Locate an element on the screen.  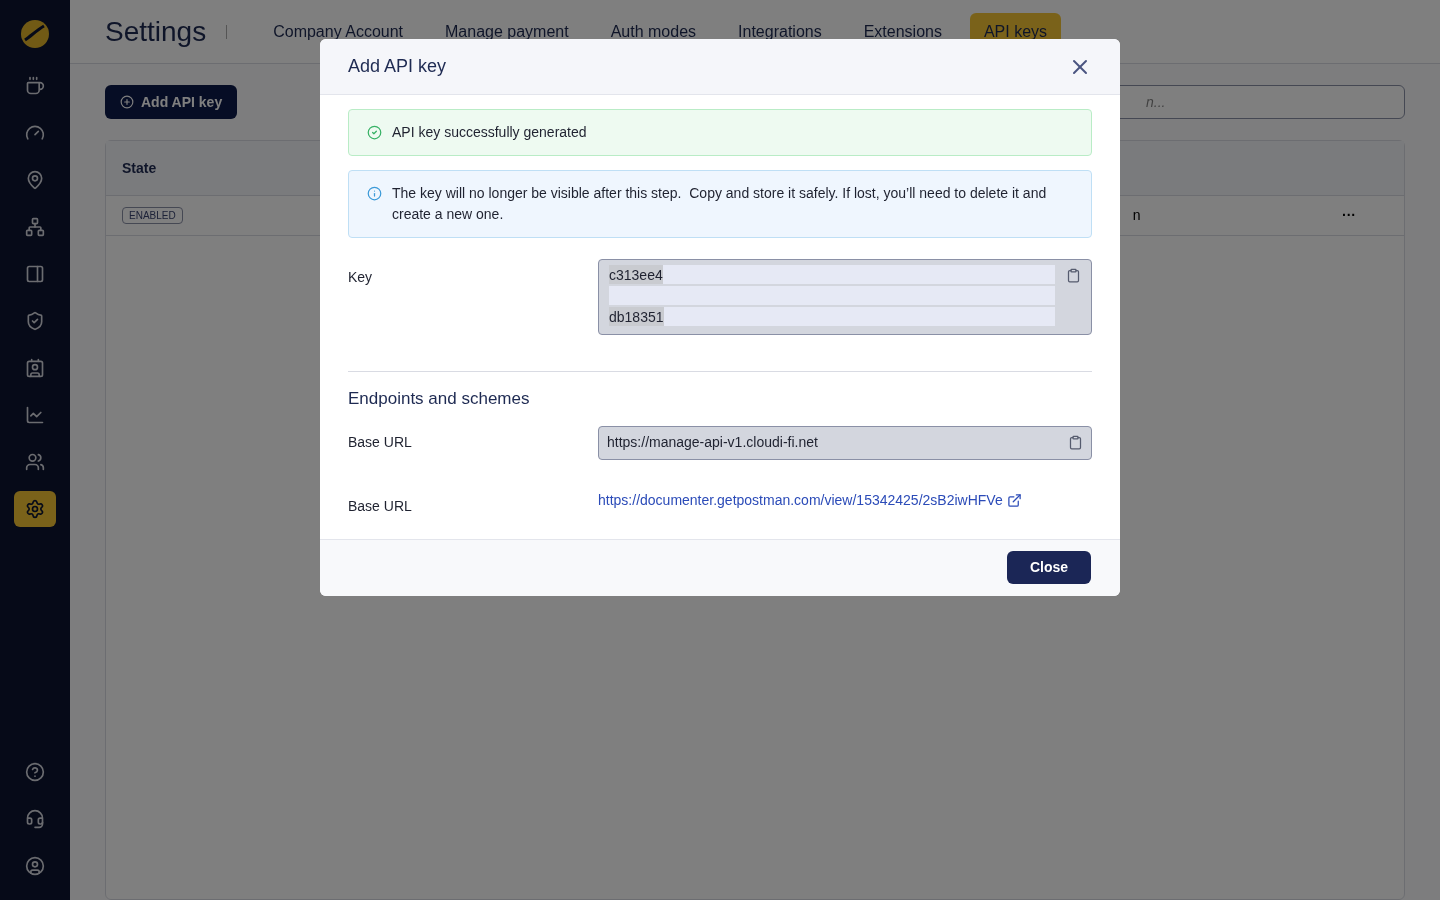
dialog-title: Add API key is located at coordinates (397, 66).